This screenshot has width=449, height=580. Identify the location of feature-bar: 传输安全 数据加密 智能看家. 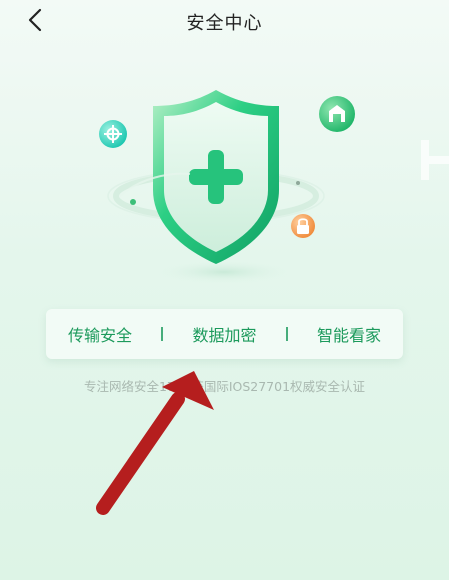
(224, 334).